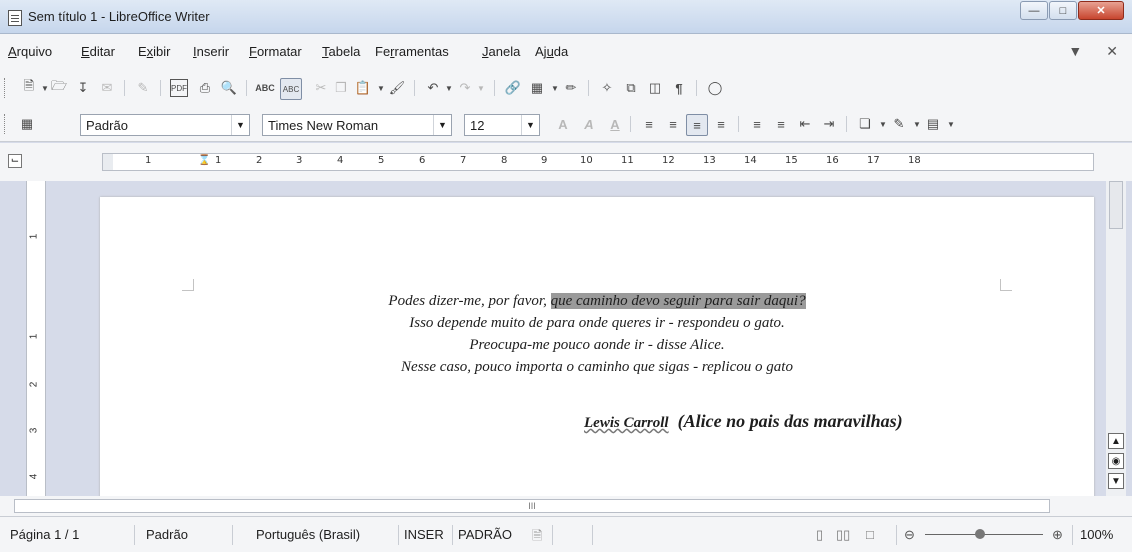  I want to click on zoom-percentage: 100%, so click(1096, 534).